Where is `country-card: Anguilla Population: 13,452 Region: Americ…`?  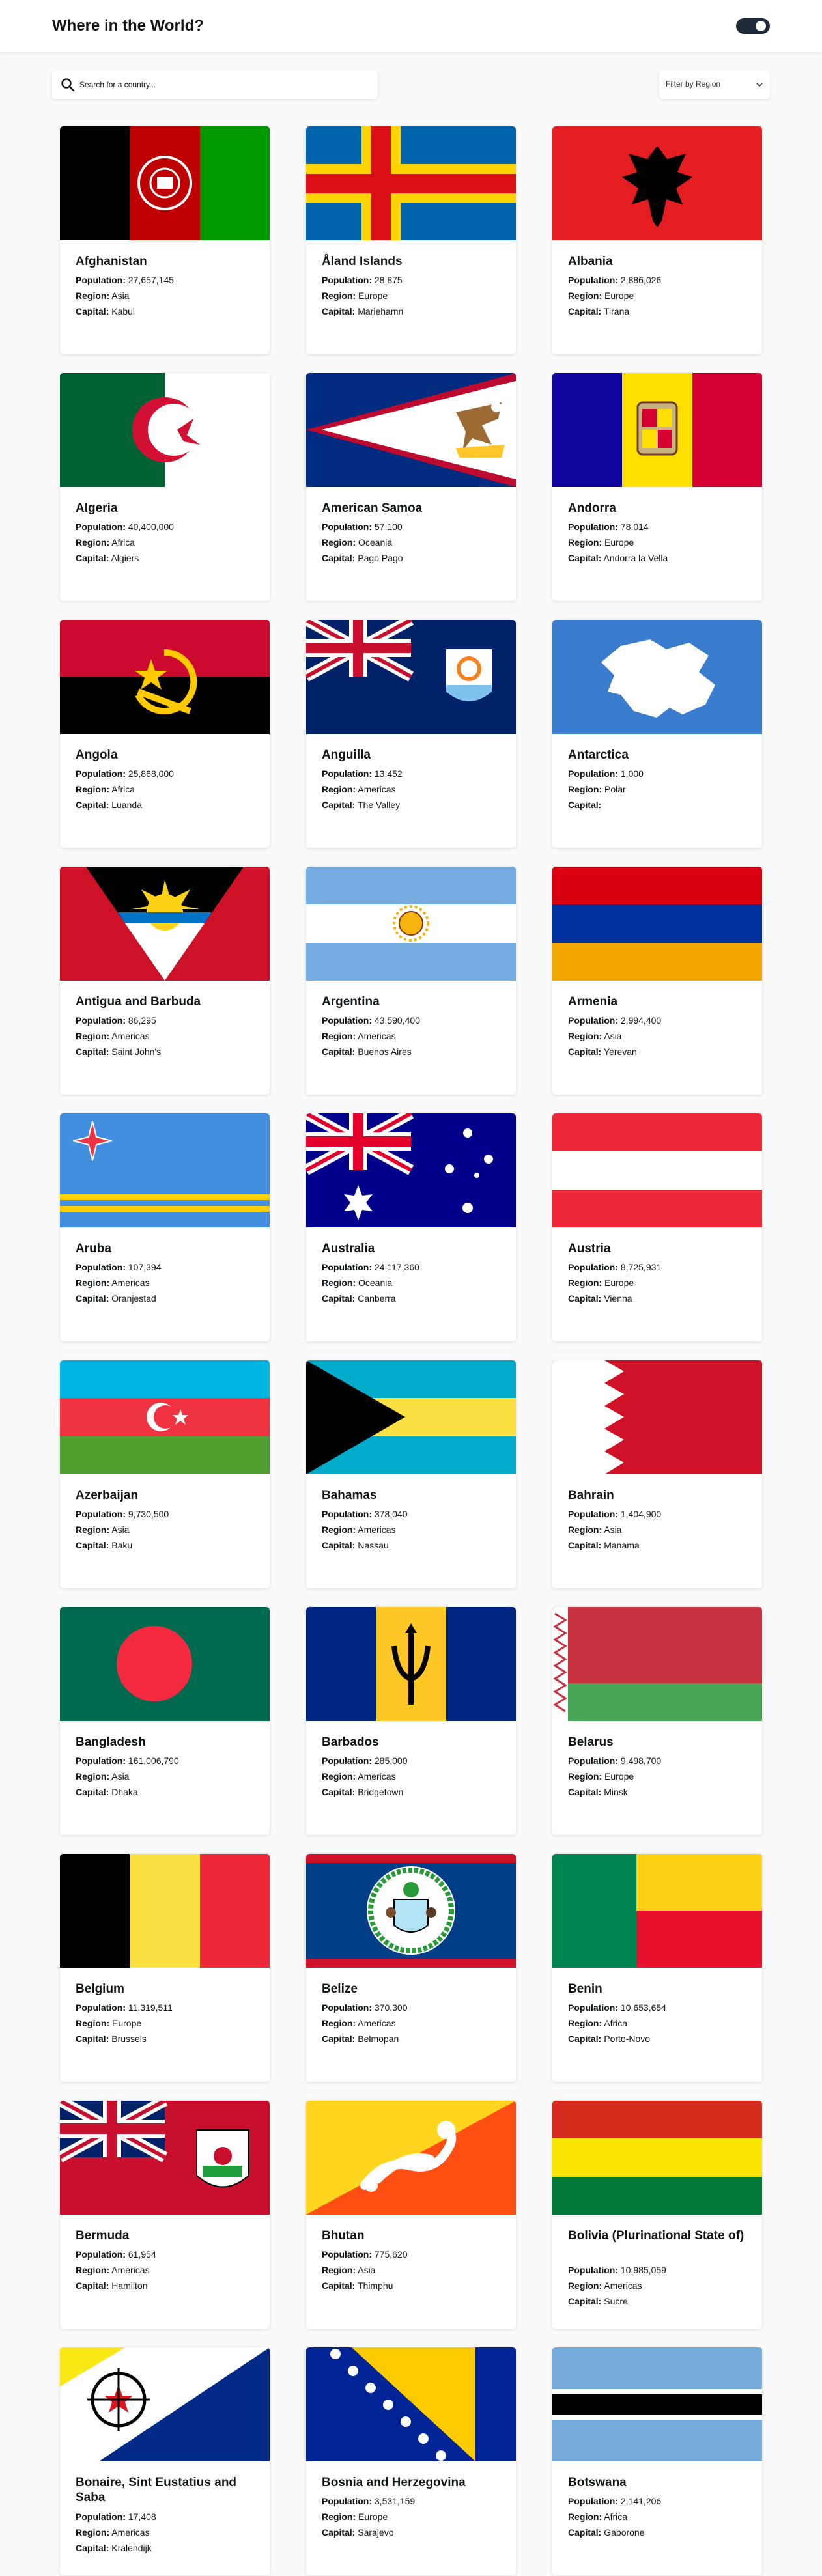
country-card: Anguilla Population: 13,452 Region: Americ… is located at coordinates (411, 734).